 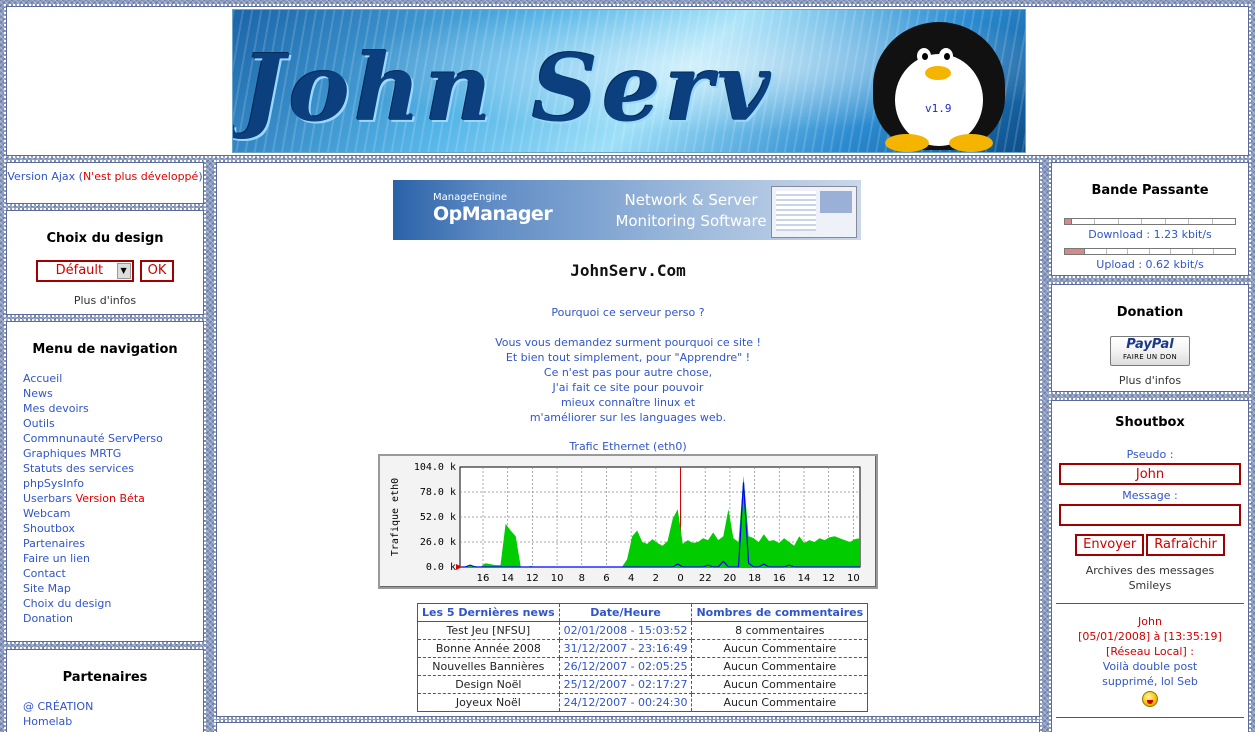 What do you see at coordinates (43, 378) in the screenshot?
I see `nav-item-label: Accueil` at bounding box center [43, 378].